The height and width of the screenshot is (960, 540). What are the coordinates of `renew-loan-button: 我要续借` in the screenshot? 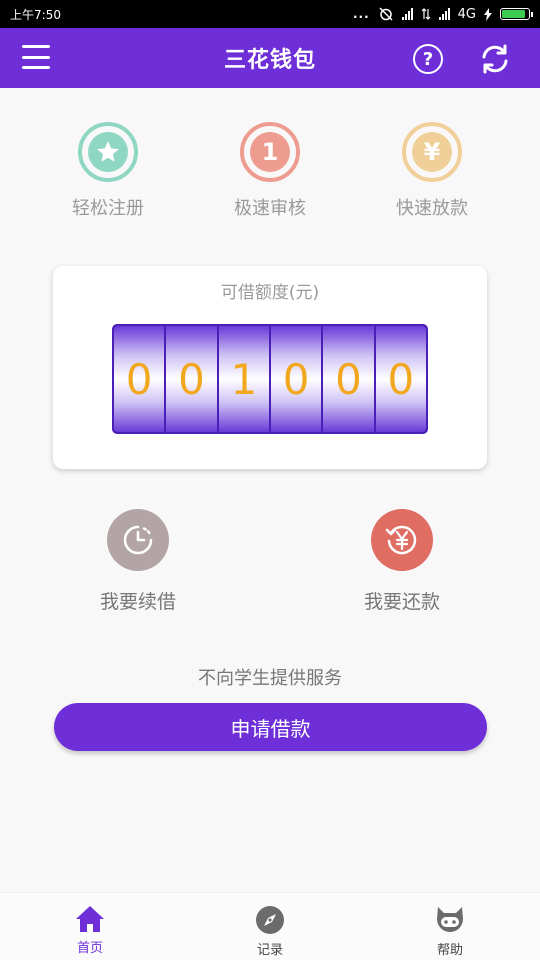 It's located at (138, 561).